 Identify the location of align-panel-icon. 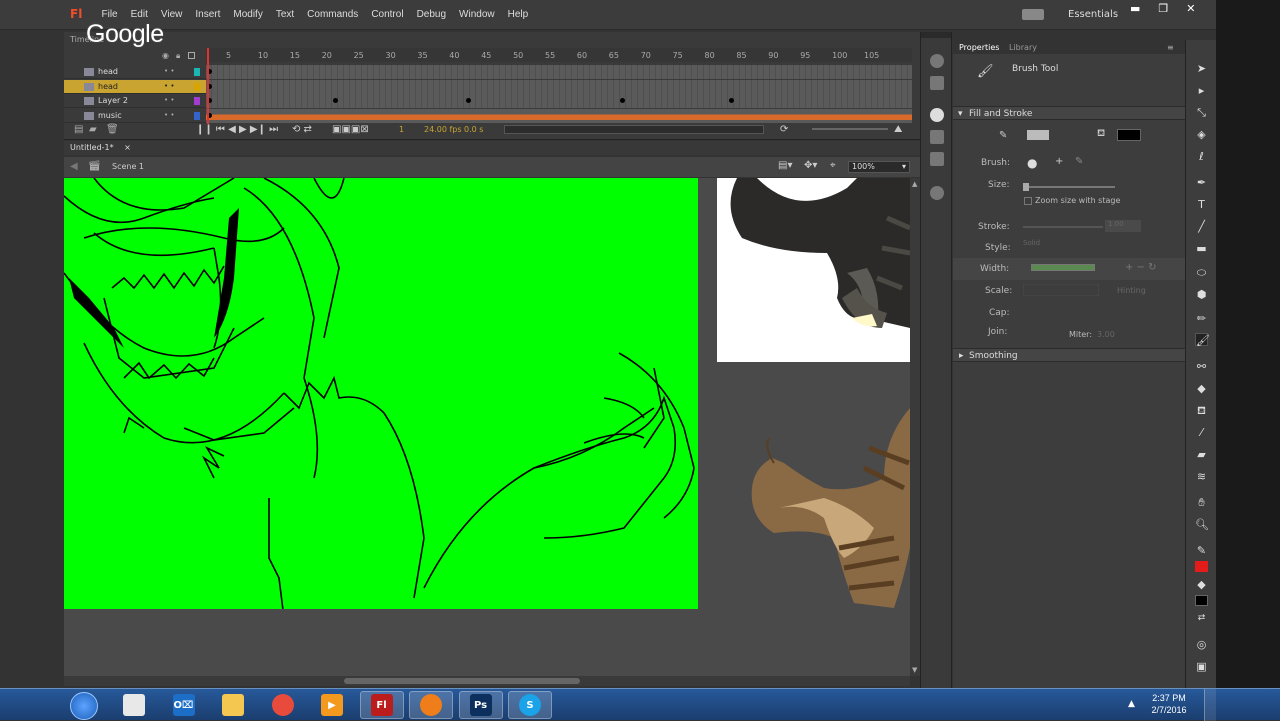
(937, 83).